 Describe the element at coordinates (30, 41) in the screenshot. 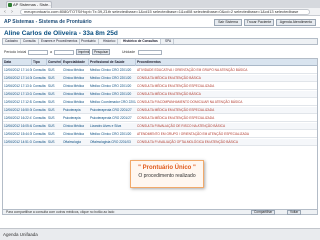

I see `menu-item-consulta: Consulta` at that location.